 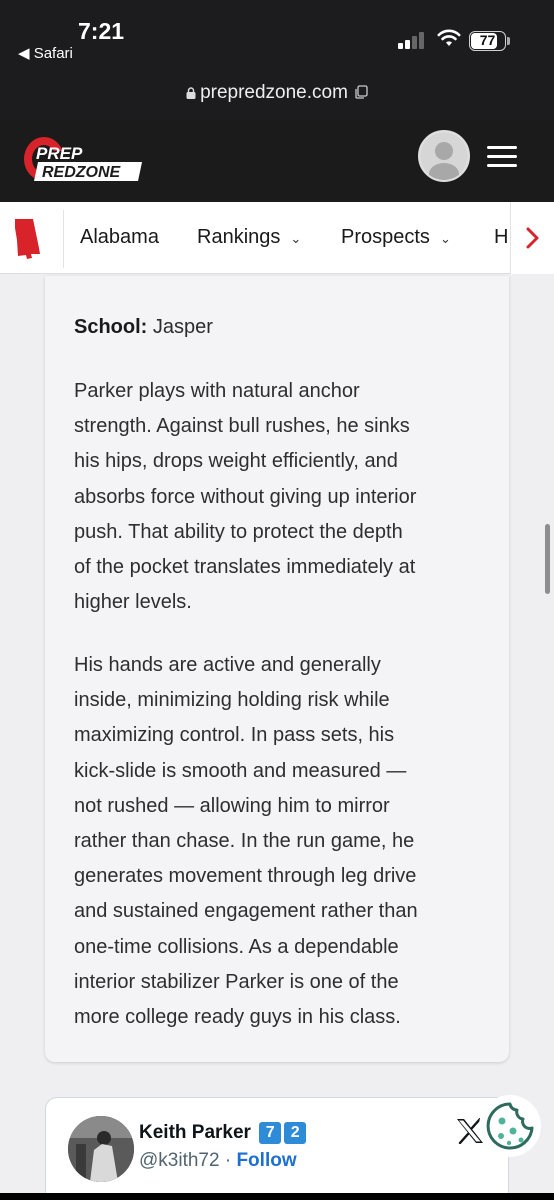 I want to click on battery-level: 77, so click(x=487, y=40).